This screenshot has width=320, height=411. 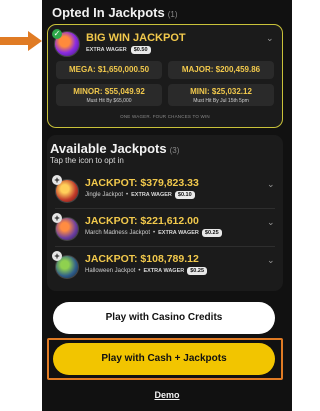 I want to click on jackpot-name: Halloween Jackpot, so click(x=110, y=271).